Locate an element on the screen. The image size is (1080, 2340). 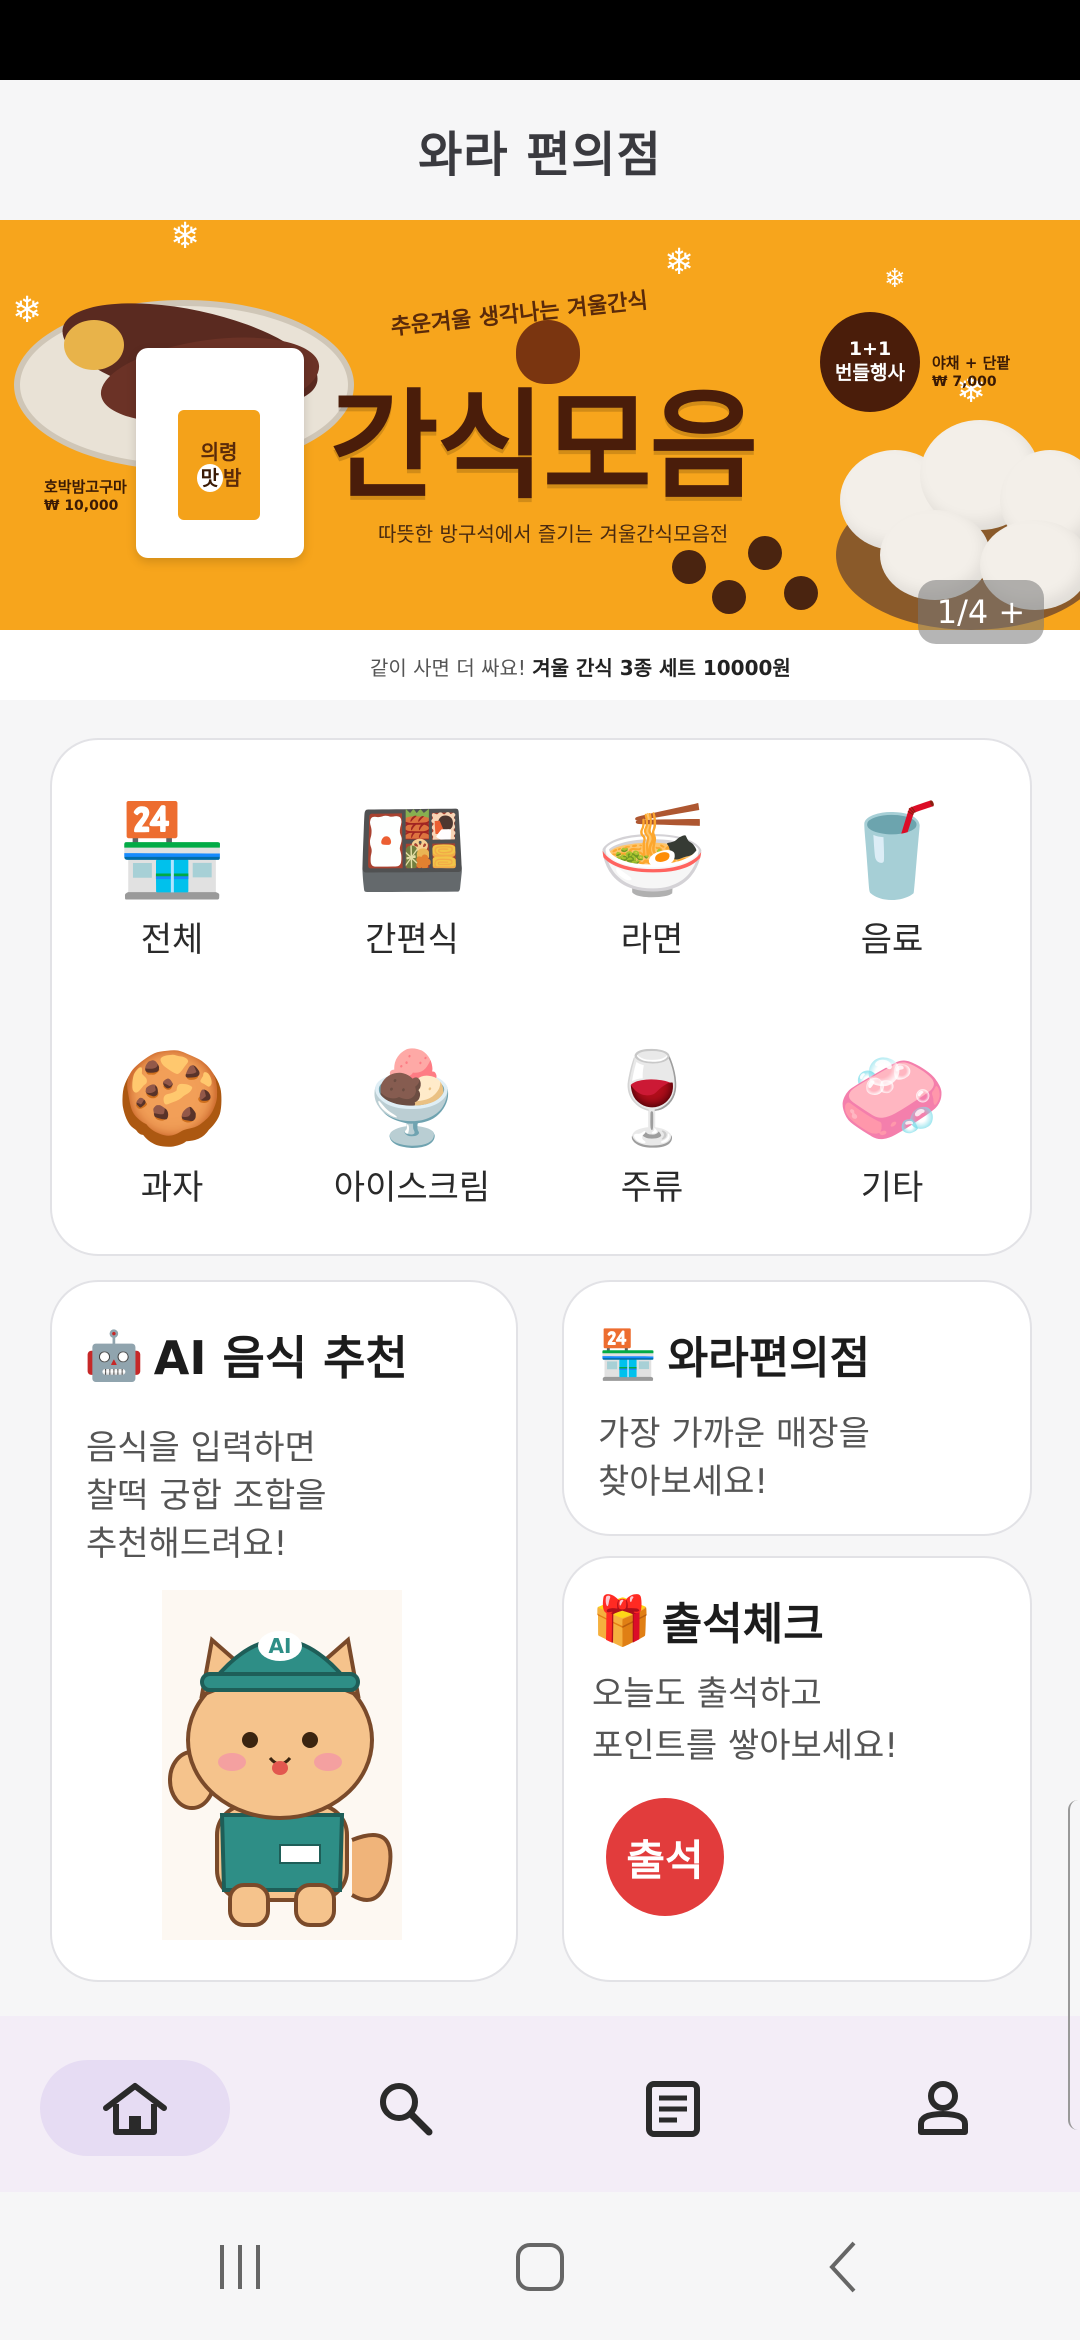
store-card-title-text: 와라편의점 is located at coordinates (769, 1358).